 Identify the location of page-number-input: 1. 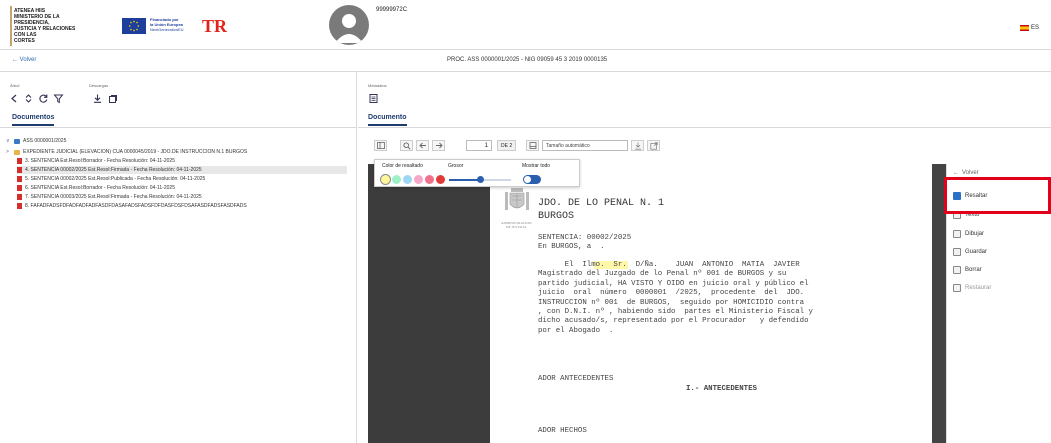
(479, 145).